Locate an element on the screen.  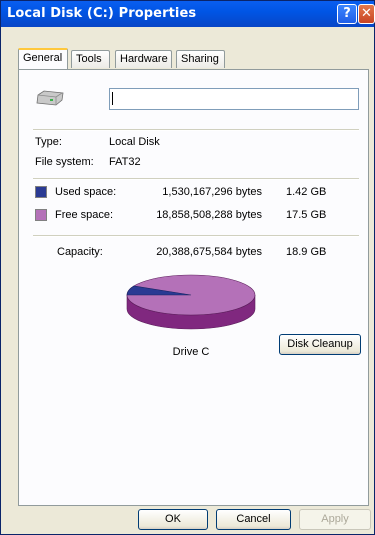
disk-cleanup-button: Disk Cleanup is located at coordinates (320, 344).